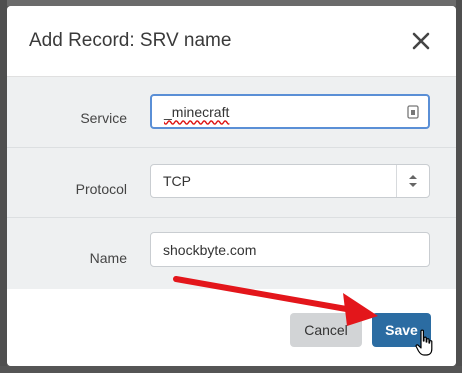  I want to click on service-label: Service, so click(103, 118).